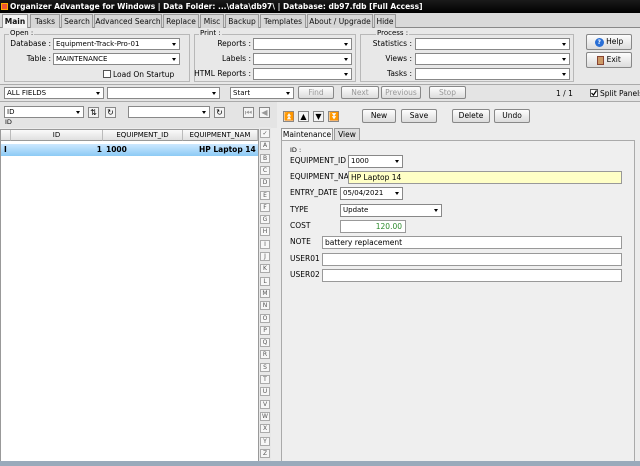  Describe the element at coordinates (265, 293) in the screenshot. I see `alpha-index-letter: M` at that location.